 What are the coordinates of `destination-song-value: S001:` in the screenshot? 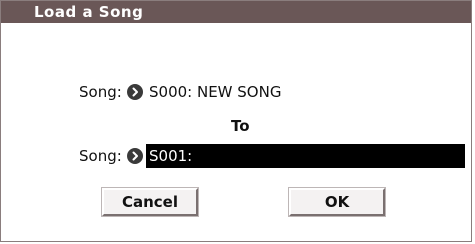 It's located at (171, 156).